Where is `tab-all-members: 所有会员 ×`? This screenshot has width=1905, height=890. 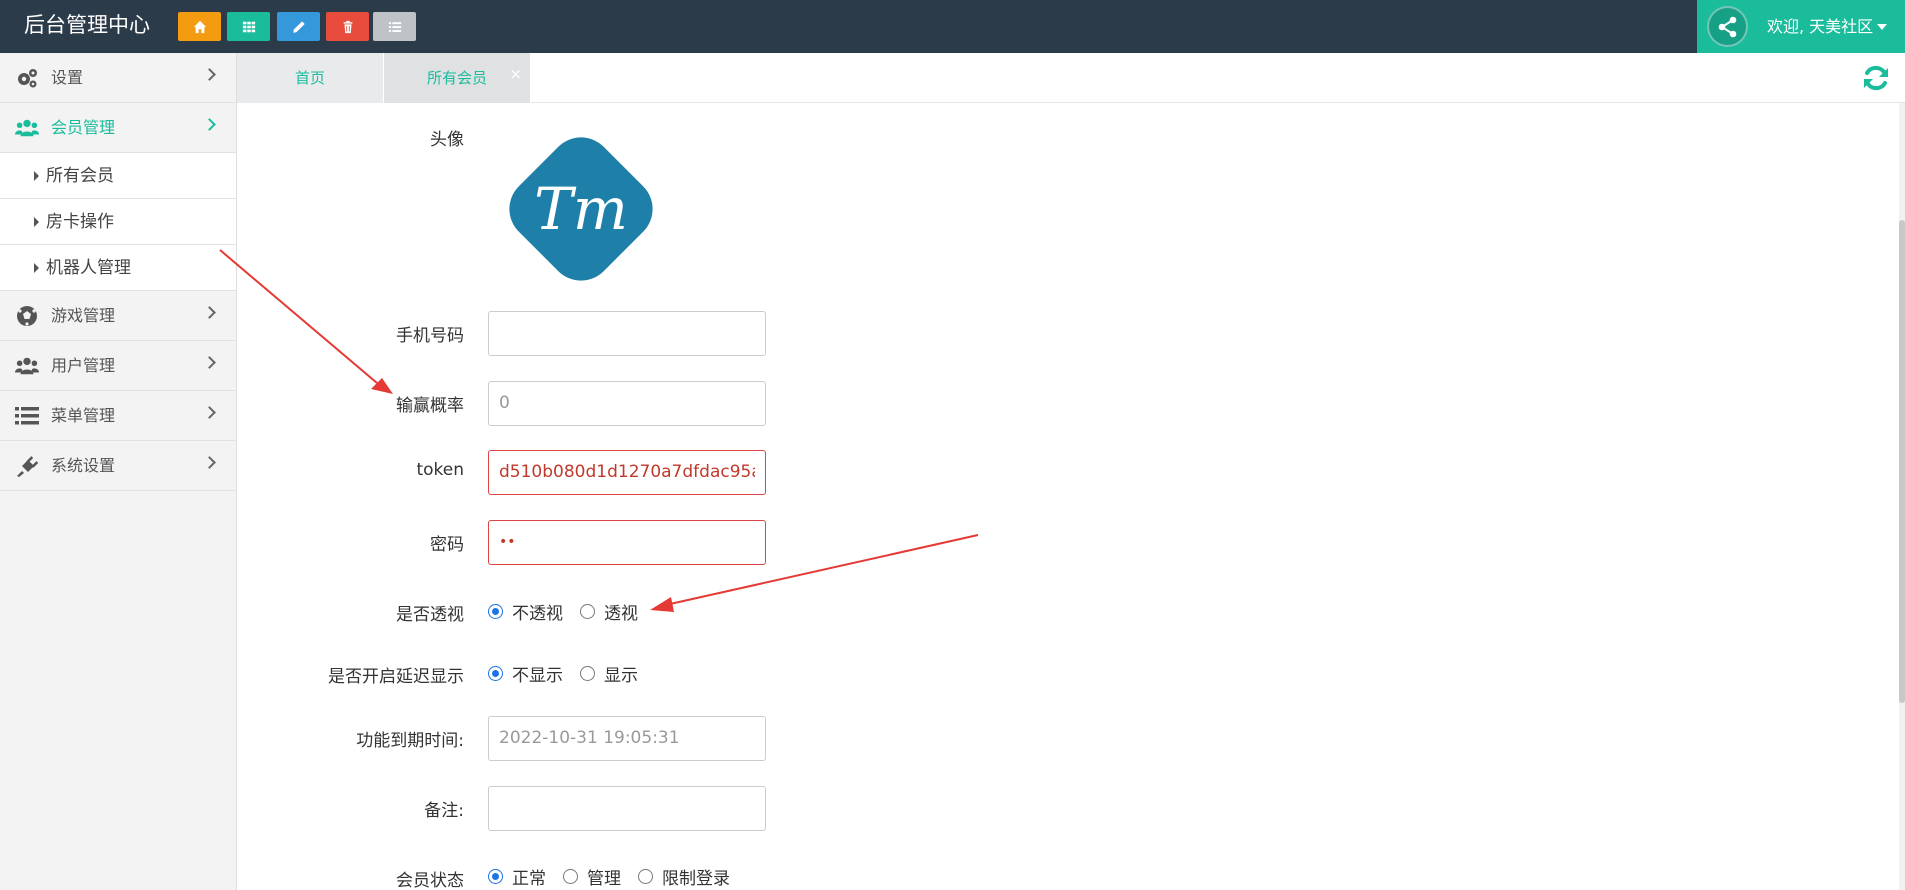 tab-all-members: 所有会员 × is located at coordinates (457, 78).